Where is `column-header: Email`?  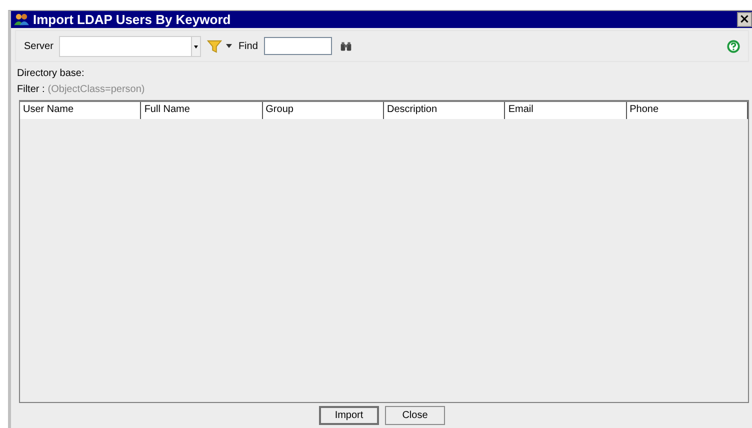
column-header: Email is located at coordinates (566, 110).